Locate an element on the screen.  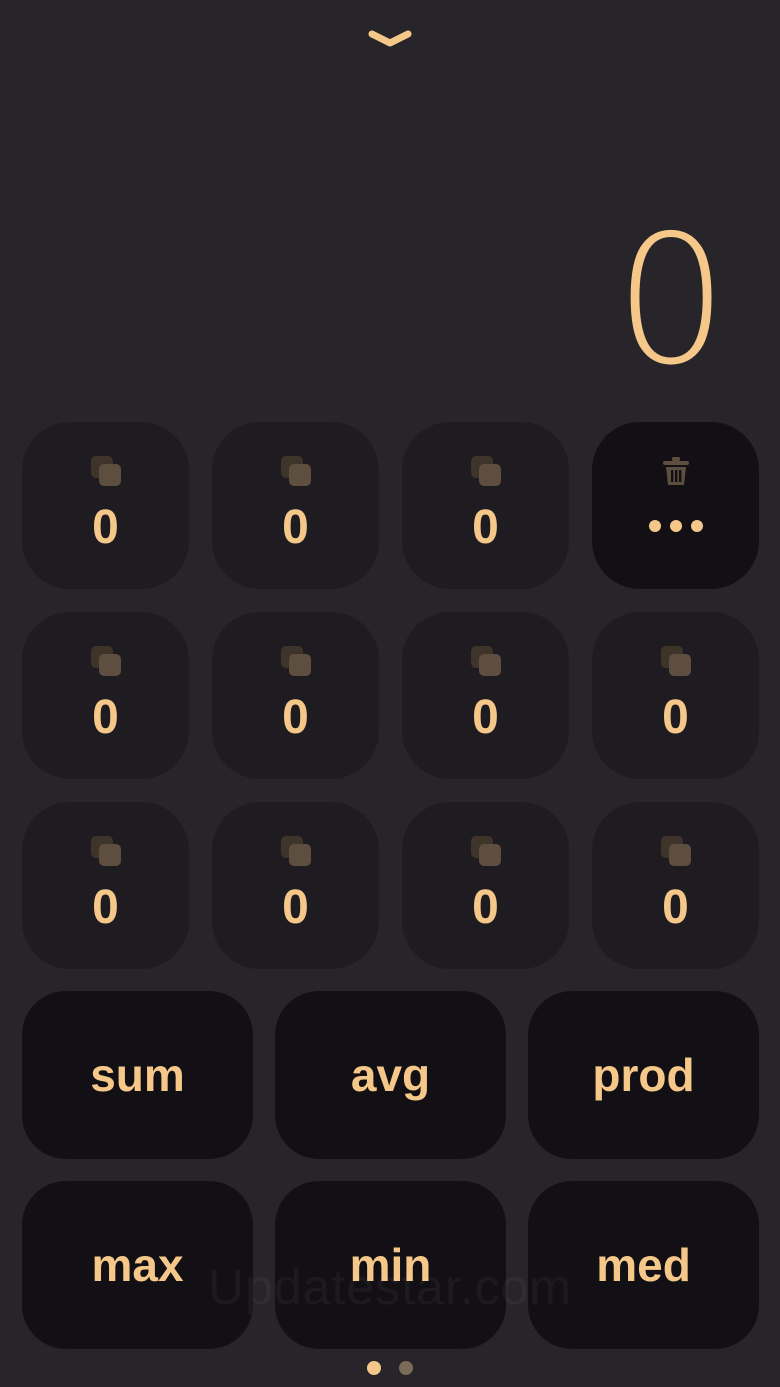
med-button: med is located at coordinates (643, 1265).